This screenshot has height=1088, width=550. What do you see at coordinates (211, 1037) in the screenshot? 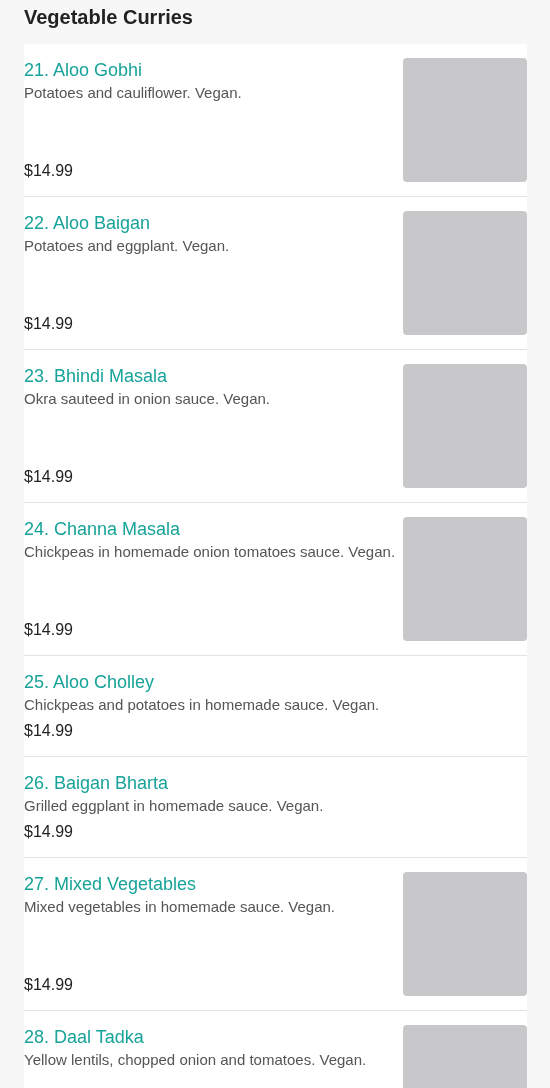
I see `dish-name: 28. Daal Tadka` at bounding box center [211, 1037].